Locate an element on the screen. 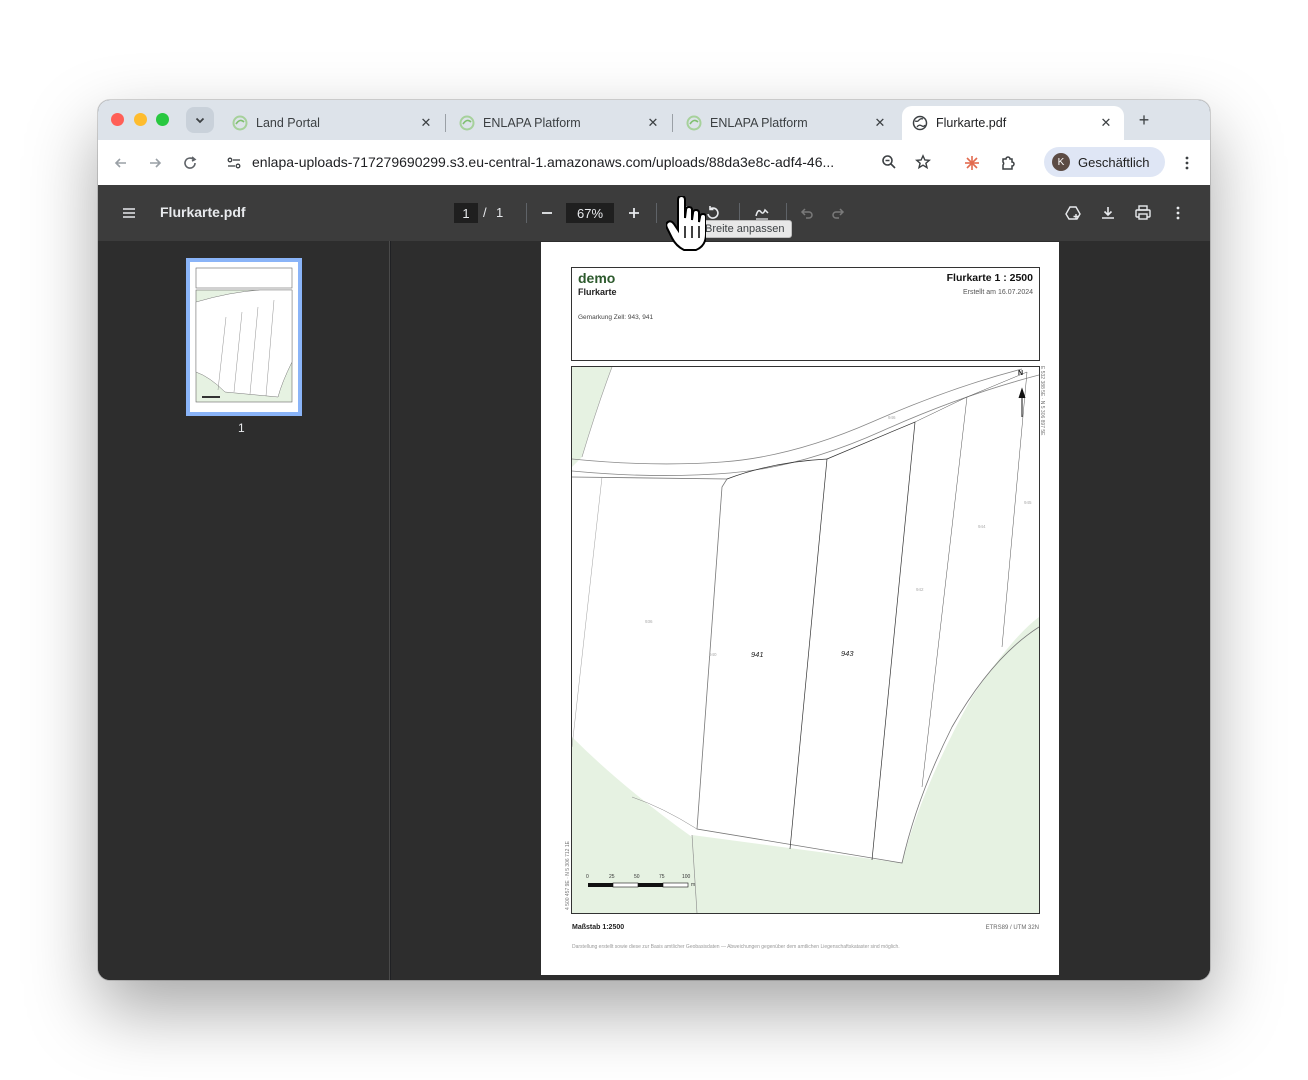 This screenshot has width=1308, height=1080. parcel-label-minor: 940 is located at coordinates (713, 654).